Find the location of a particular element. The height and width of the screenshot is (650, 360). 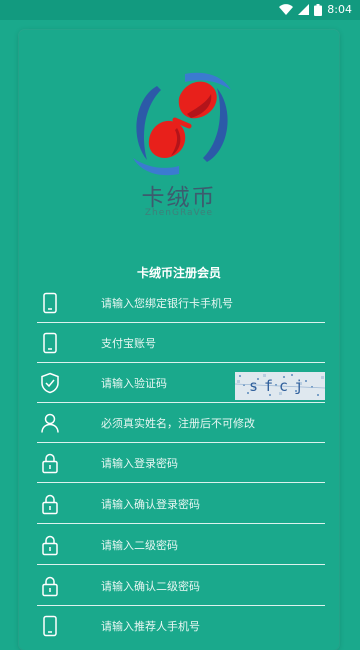

wifi-icon is located at coordinates (286, 9).